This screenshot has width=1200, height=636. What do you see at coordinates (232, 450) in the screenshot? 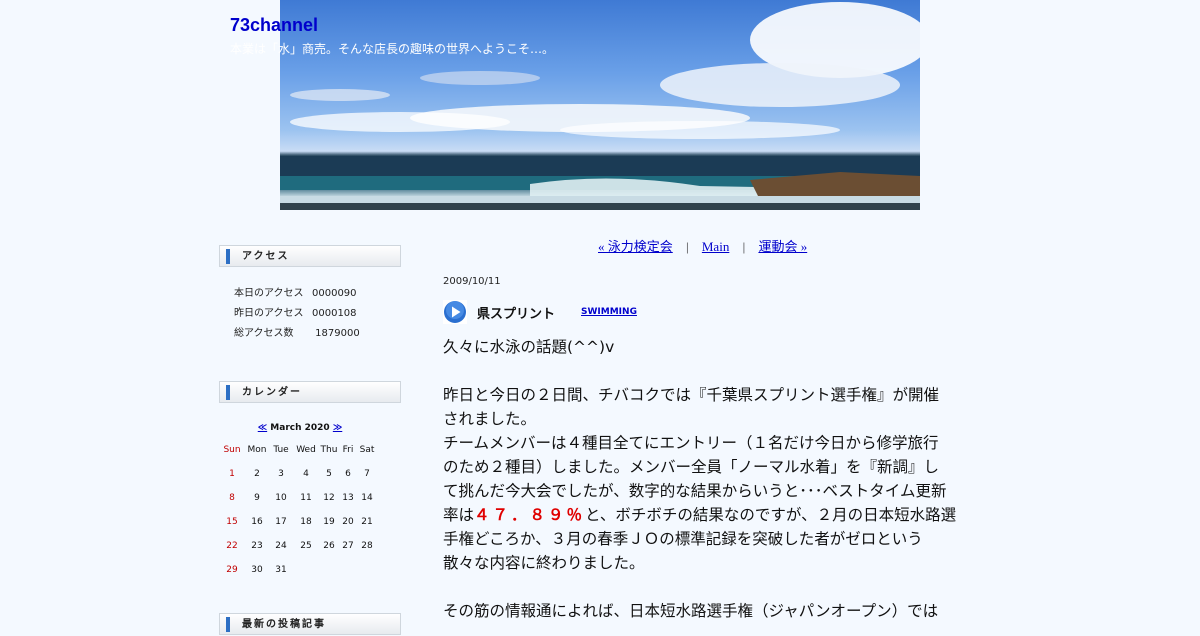
I see `calendar-weekday: Sun` at bounding box center [232, 450].